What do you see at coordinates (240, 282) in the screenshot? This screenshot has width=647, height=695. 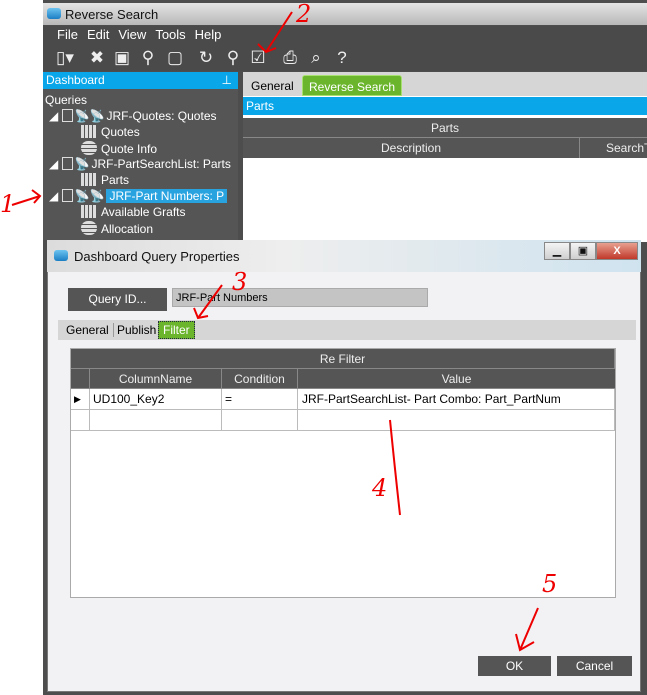 I see `annotation-3: 3` at bounding box center [240, 282].